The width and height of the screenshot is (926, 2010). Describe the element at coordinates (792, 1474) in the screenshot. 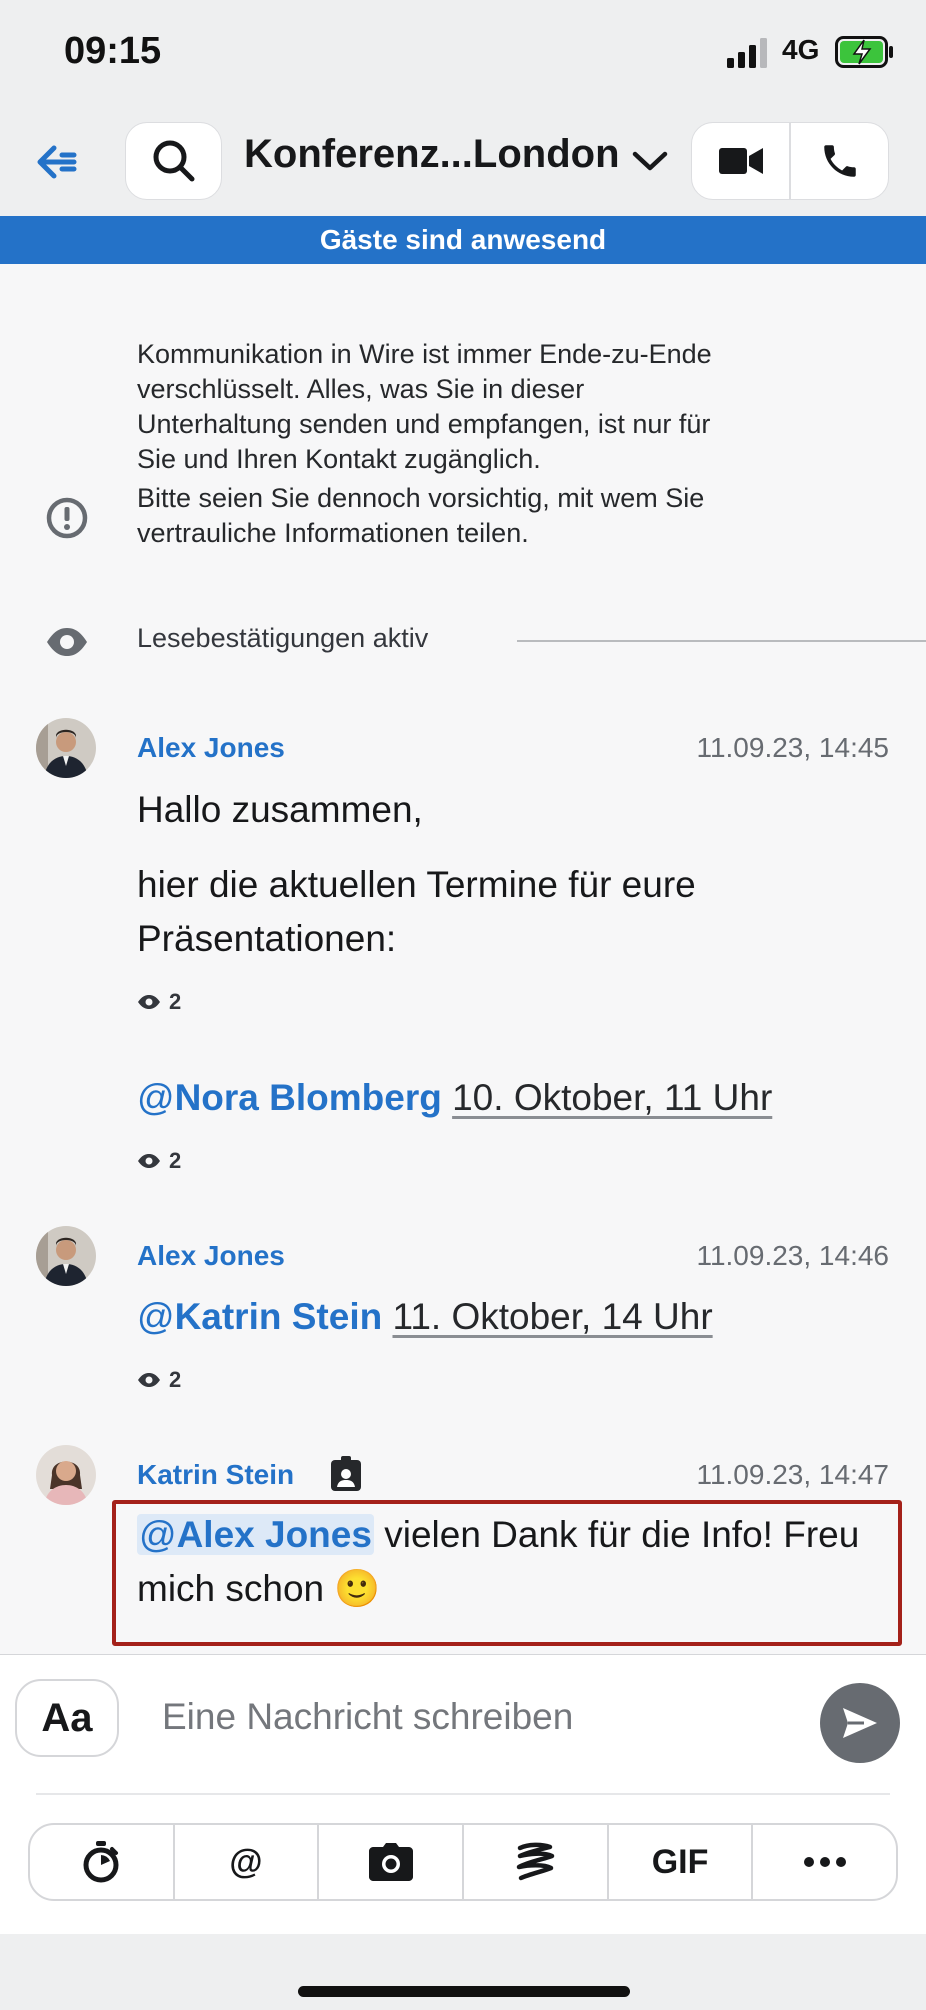

I see `message-timestamp: 11.09.23, 14:47` at that location.